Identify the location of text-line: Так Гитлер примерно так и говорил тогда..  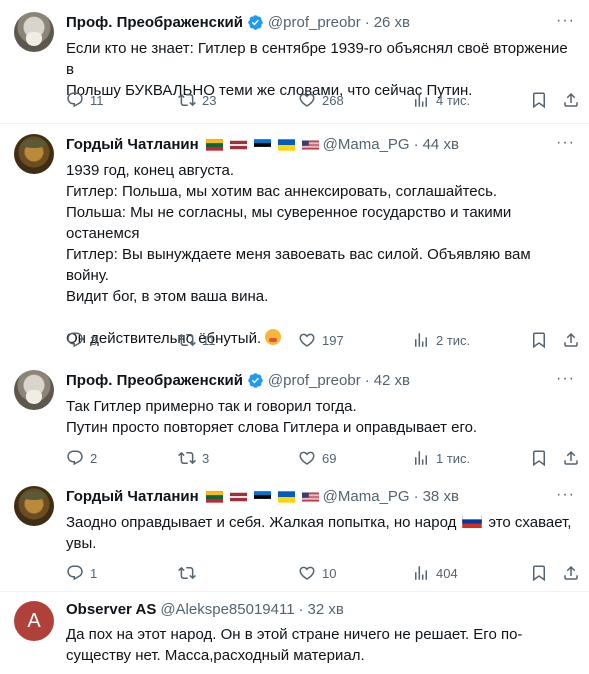
(211, 406).